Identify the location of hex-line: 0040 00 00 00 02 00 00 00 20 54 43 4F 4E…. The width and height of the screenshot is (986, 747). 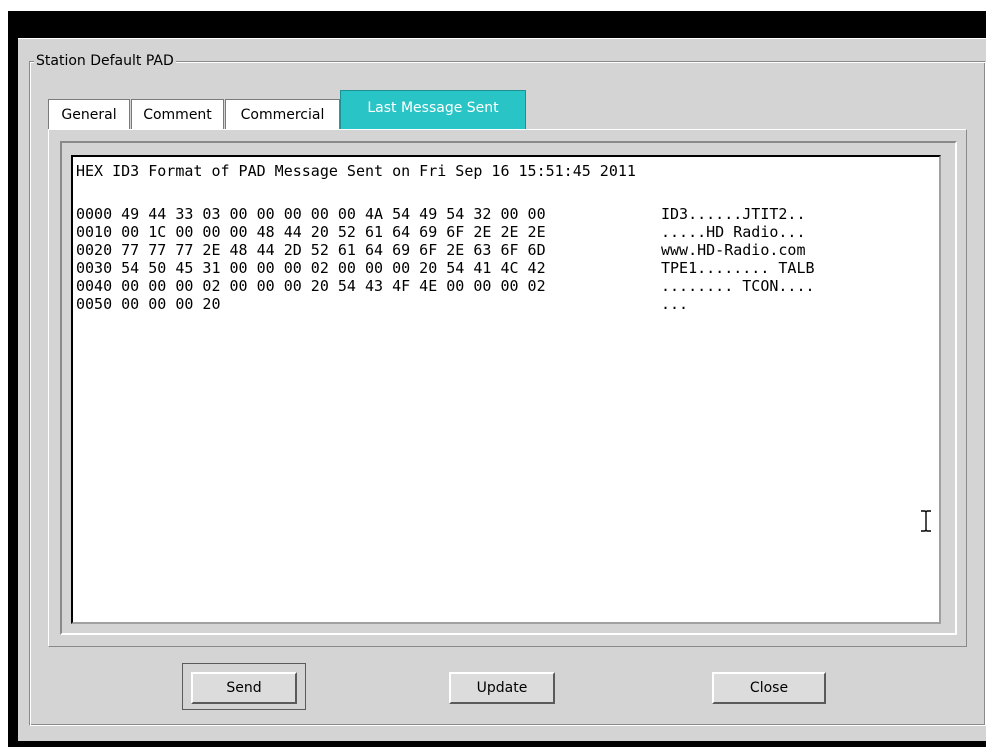
(311, 286).